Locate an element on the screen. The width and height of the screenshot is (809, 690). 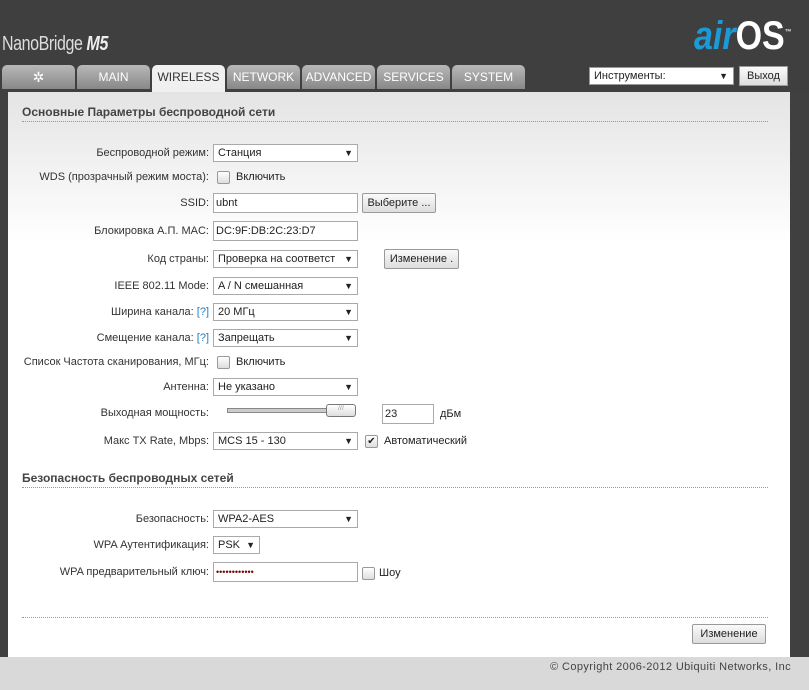
power-label: Выходная мощность: is located at coordinates (154, 413).